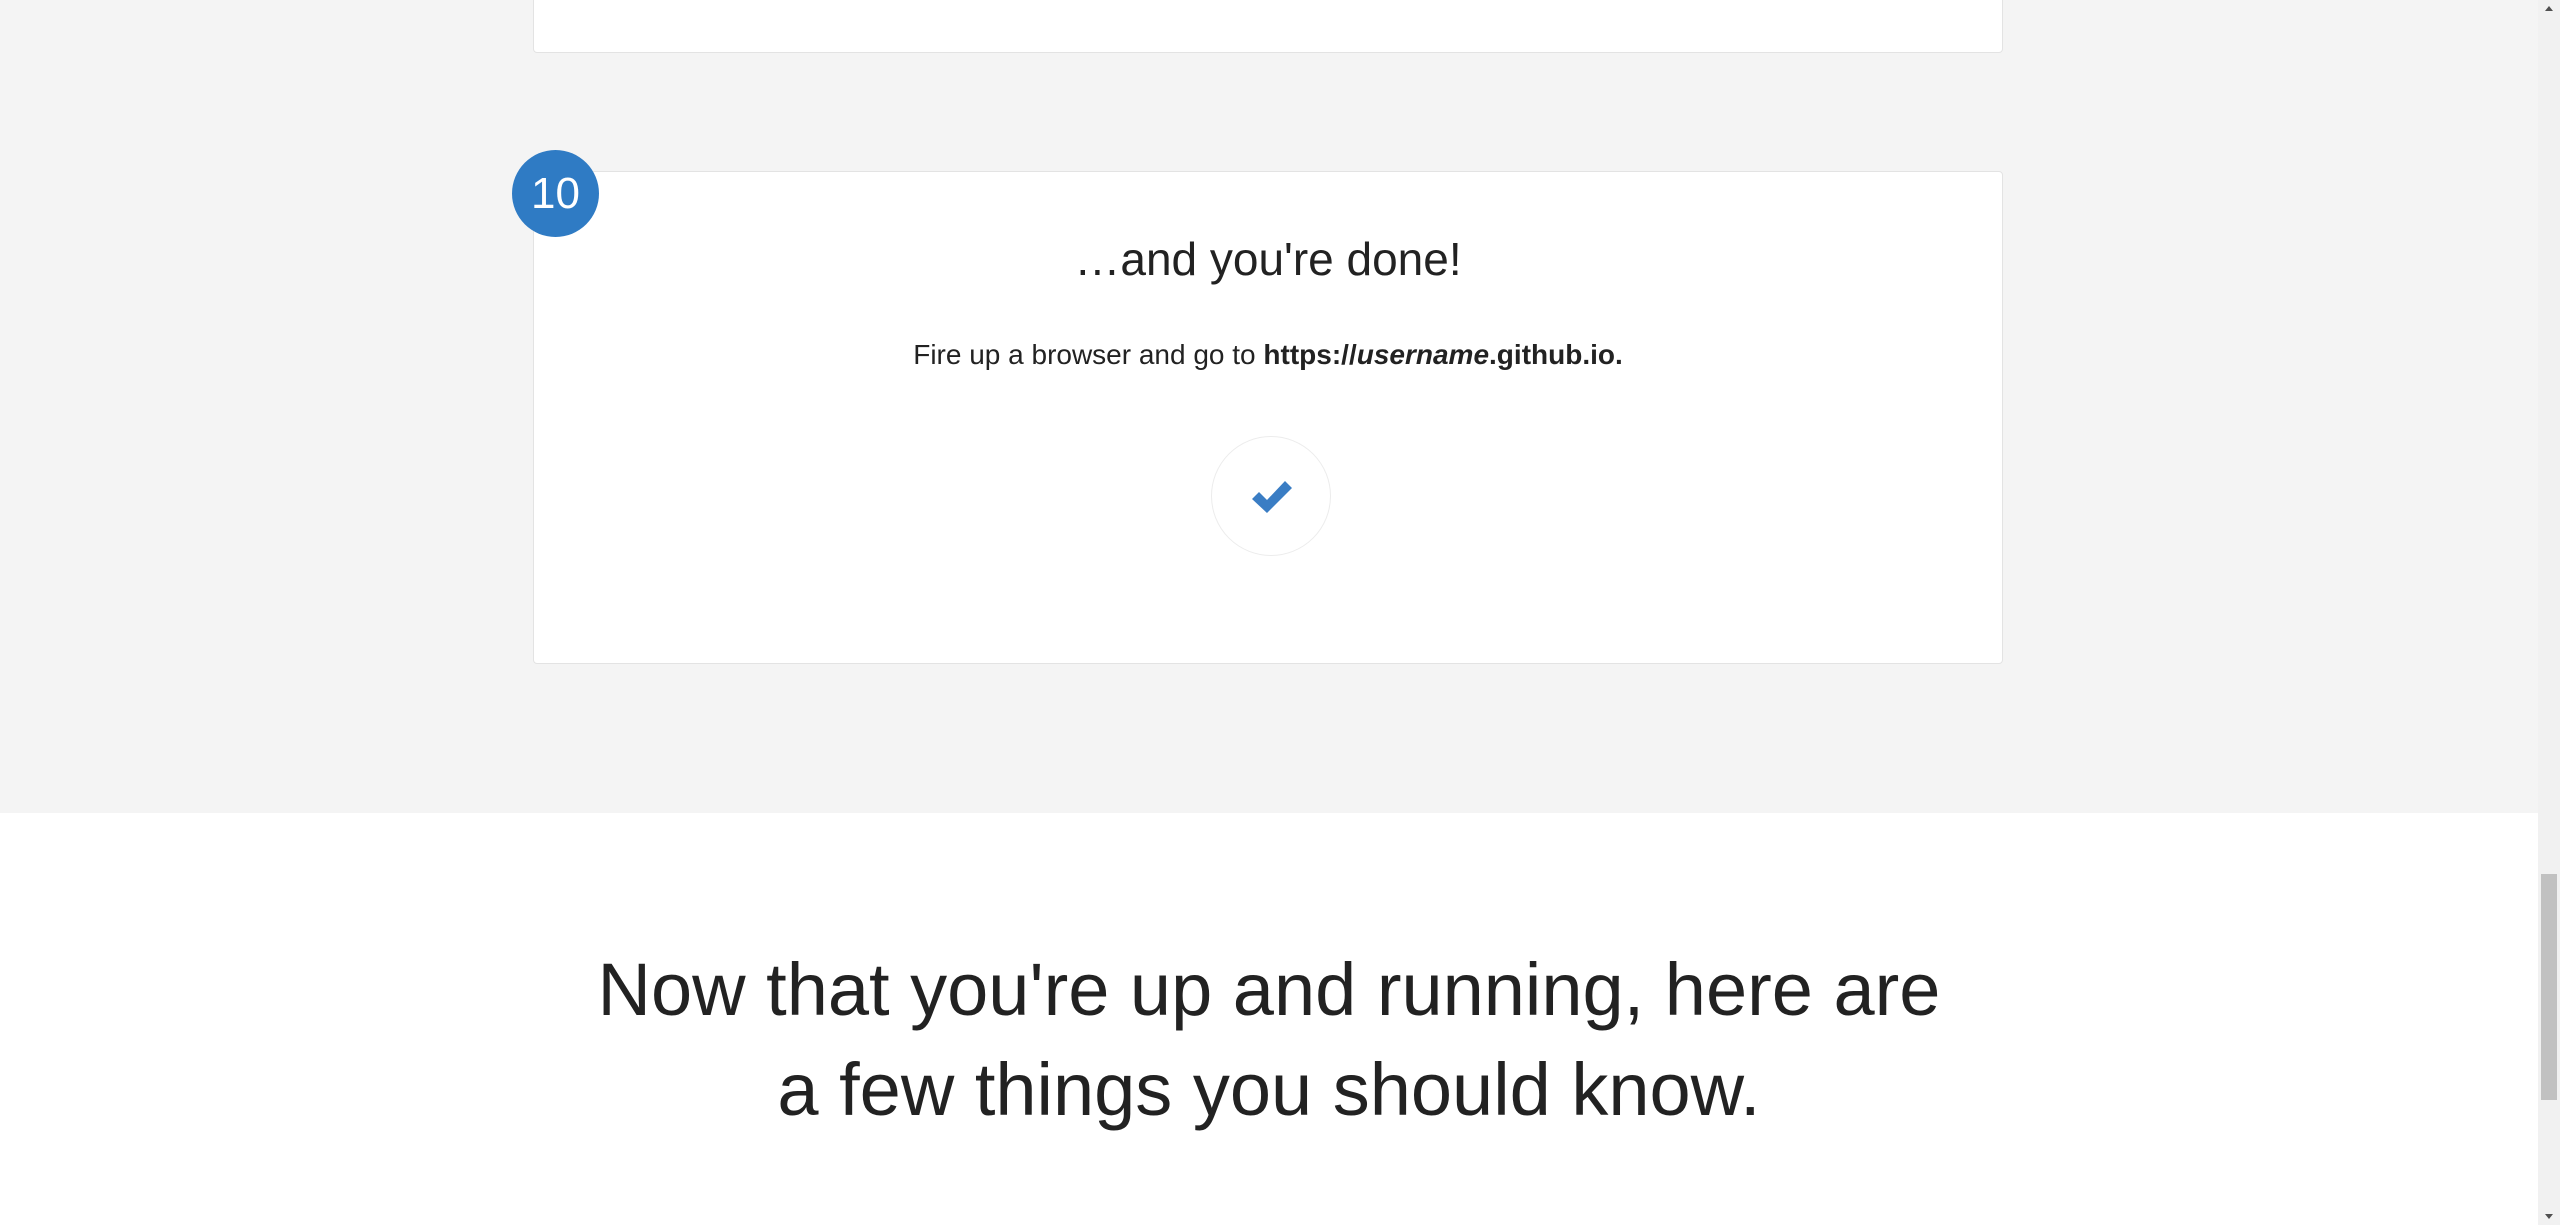  Describe the element at coordinates (555, 193) in the screenshot. I see `step-number-badge: 10` at that location.